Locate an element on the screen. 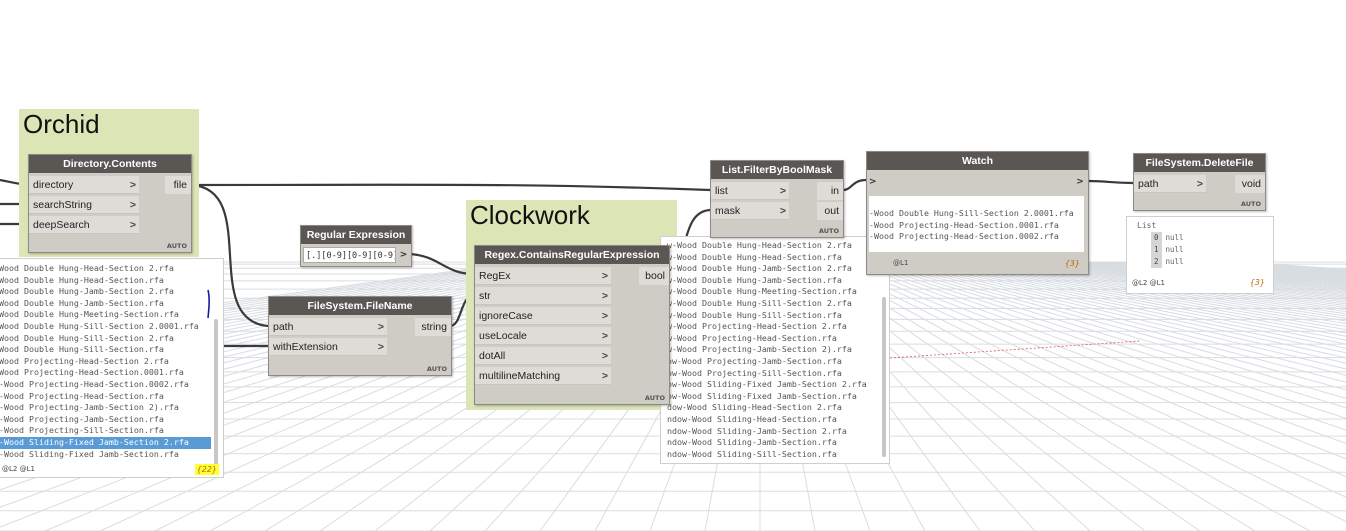  list-item: ow-Wood Projecting-Sill-Section.rfa is located at coordinates (774, 374).